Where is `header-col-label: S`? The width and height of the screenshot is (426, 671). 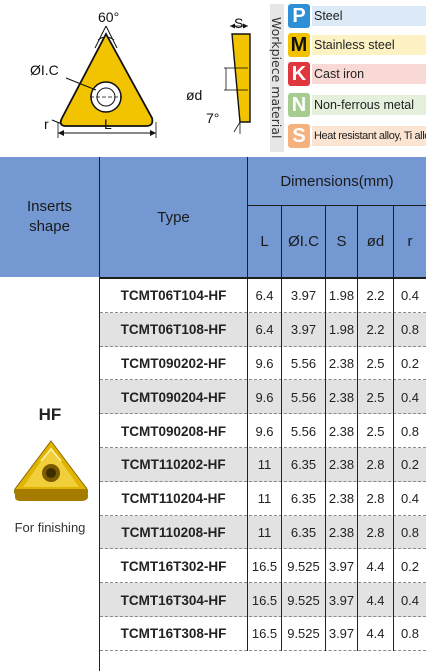 header-col-label: S is located at coordinates (341, 241).